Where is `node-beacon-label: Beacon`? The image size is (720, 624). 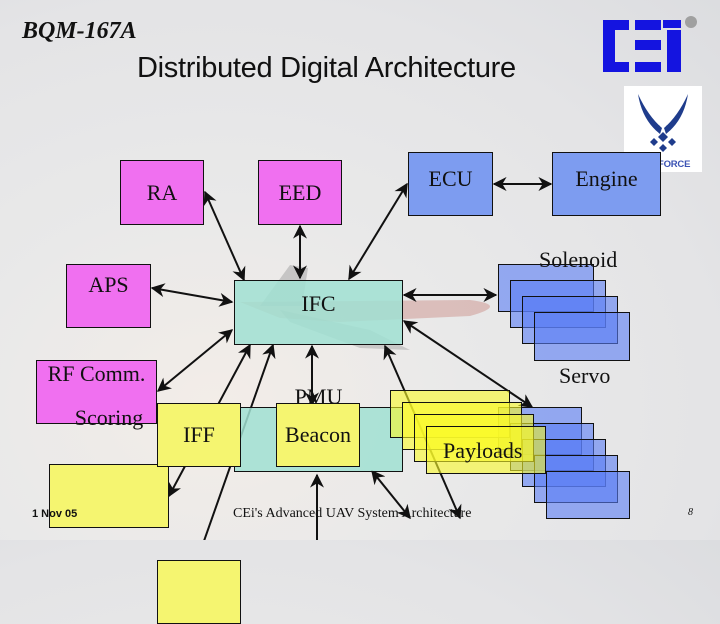 node-beacon-label: Beacon is located at coordinates (318, 434).